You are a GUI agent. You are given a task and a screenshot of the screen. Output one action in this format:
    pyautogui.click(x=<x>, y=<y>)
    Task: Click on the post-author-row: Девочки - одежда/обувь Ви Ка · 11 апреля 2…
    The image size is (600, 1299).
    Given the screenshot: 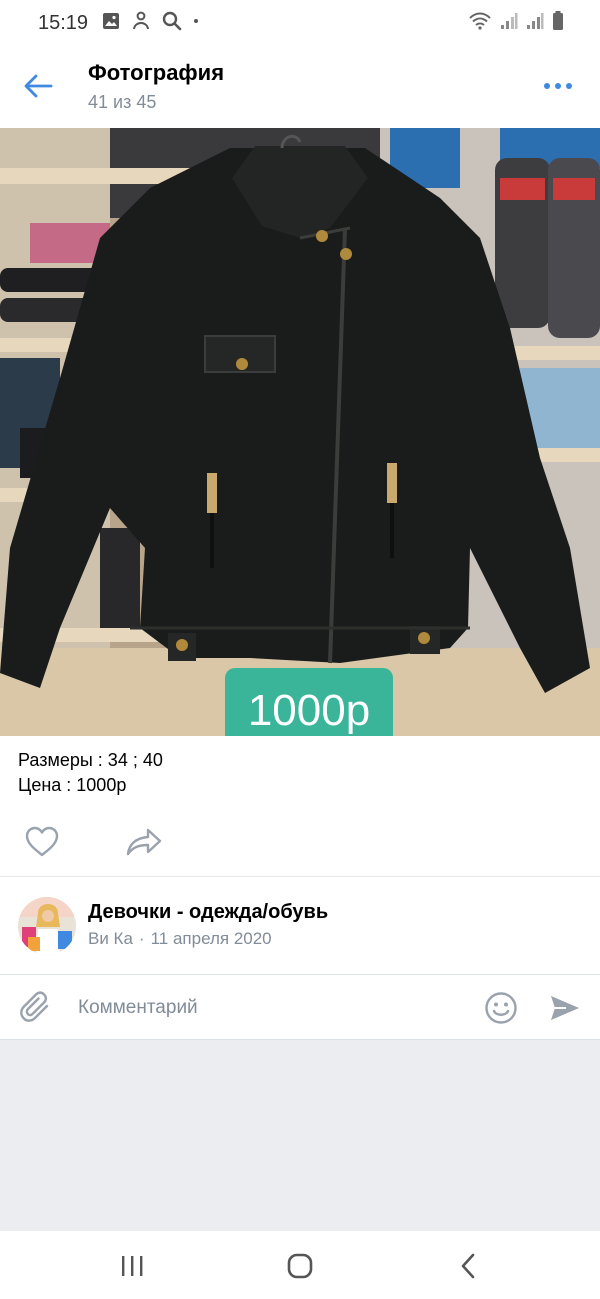 What is the action you would take?
    pyautogui.click(x=300, y=925)
    